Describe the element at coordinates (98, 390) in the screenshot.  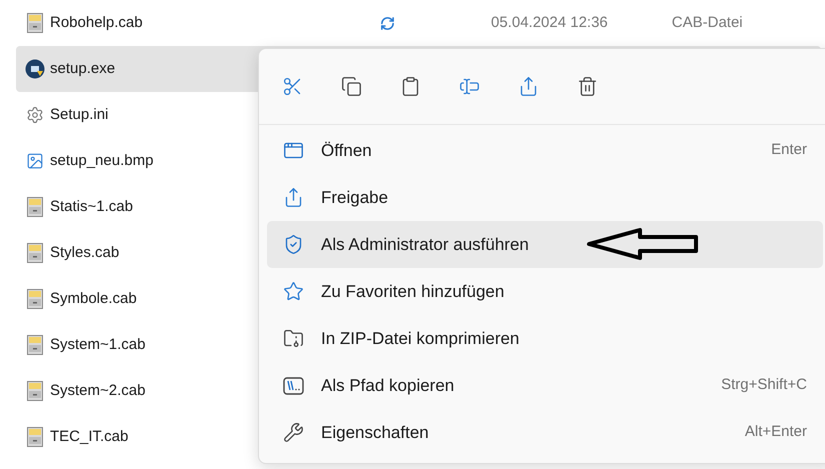
I see `file-name: System~2.cab` at that location.